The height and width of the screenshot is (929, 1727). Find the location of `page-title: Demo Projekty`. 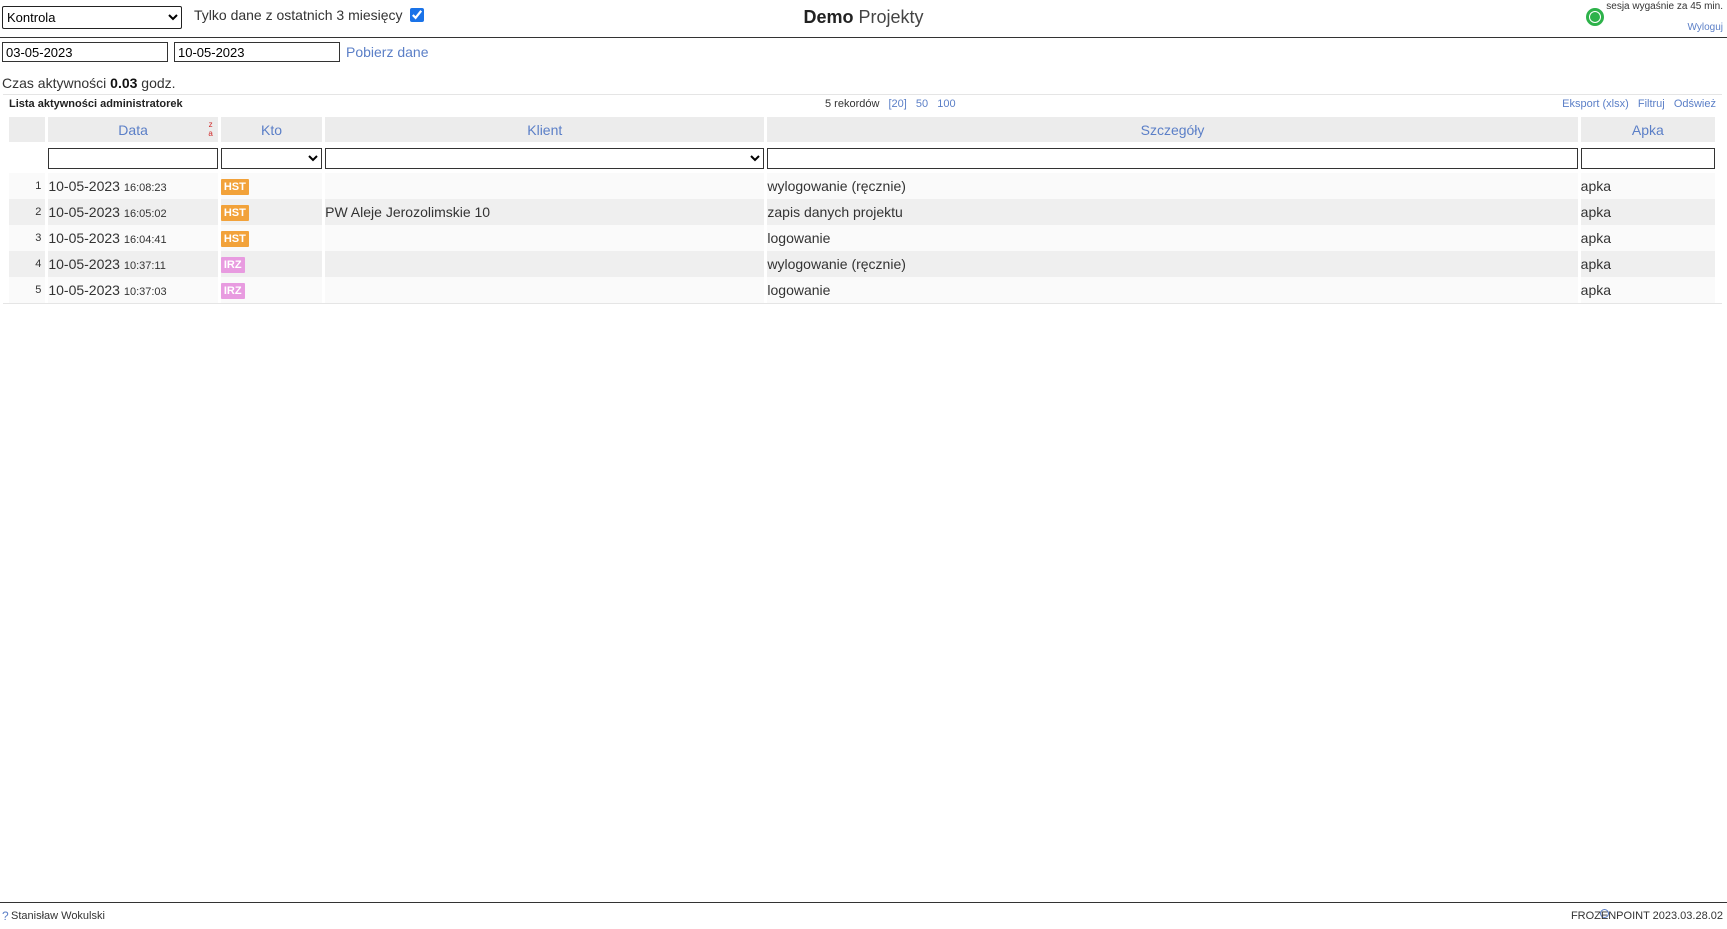

page-title: Demo Projekty is located at coordinates (863, 17).